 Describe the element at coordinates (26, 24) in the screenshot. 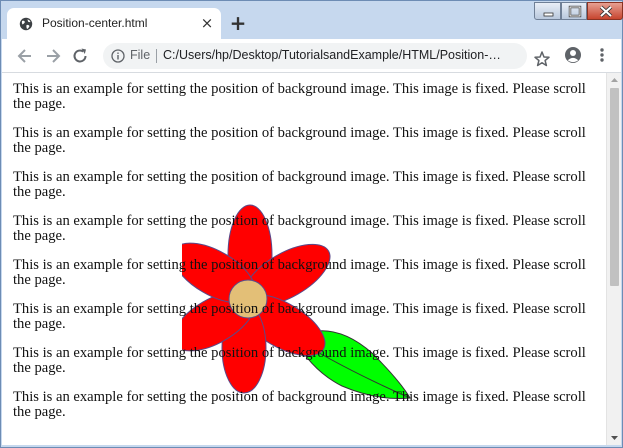

I see `globe-icon` at that location.